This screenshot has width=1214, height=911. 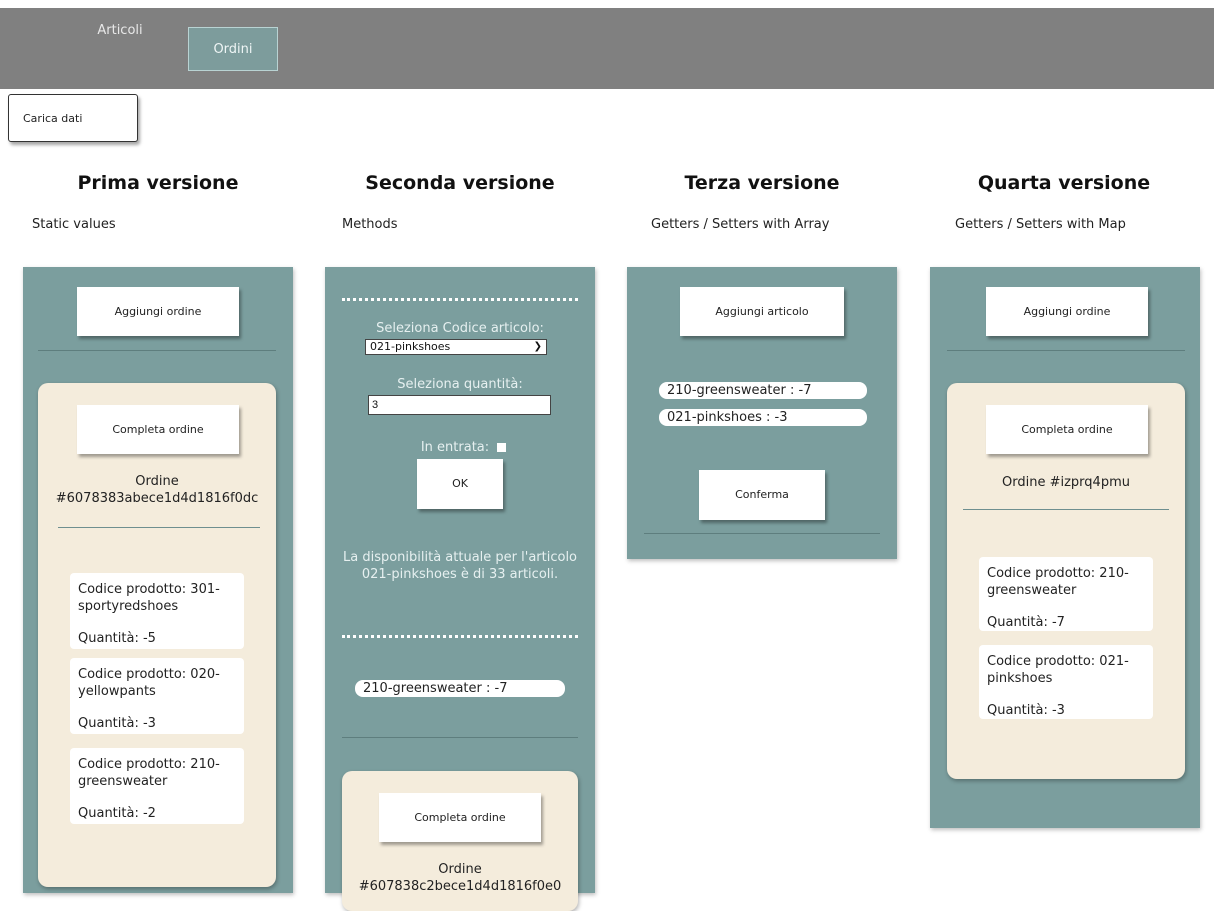 What do you see at coordinates (460, 384) in the screenshot?
I see `quantity-label: Seleziona quantità:` at bounding box center [460, 384].